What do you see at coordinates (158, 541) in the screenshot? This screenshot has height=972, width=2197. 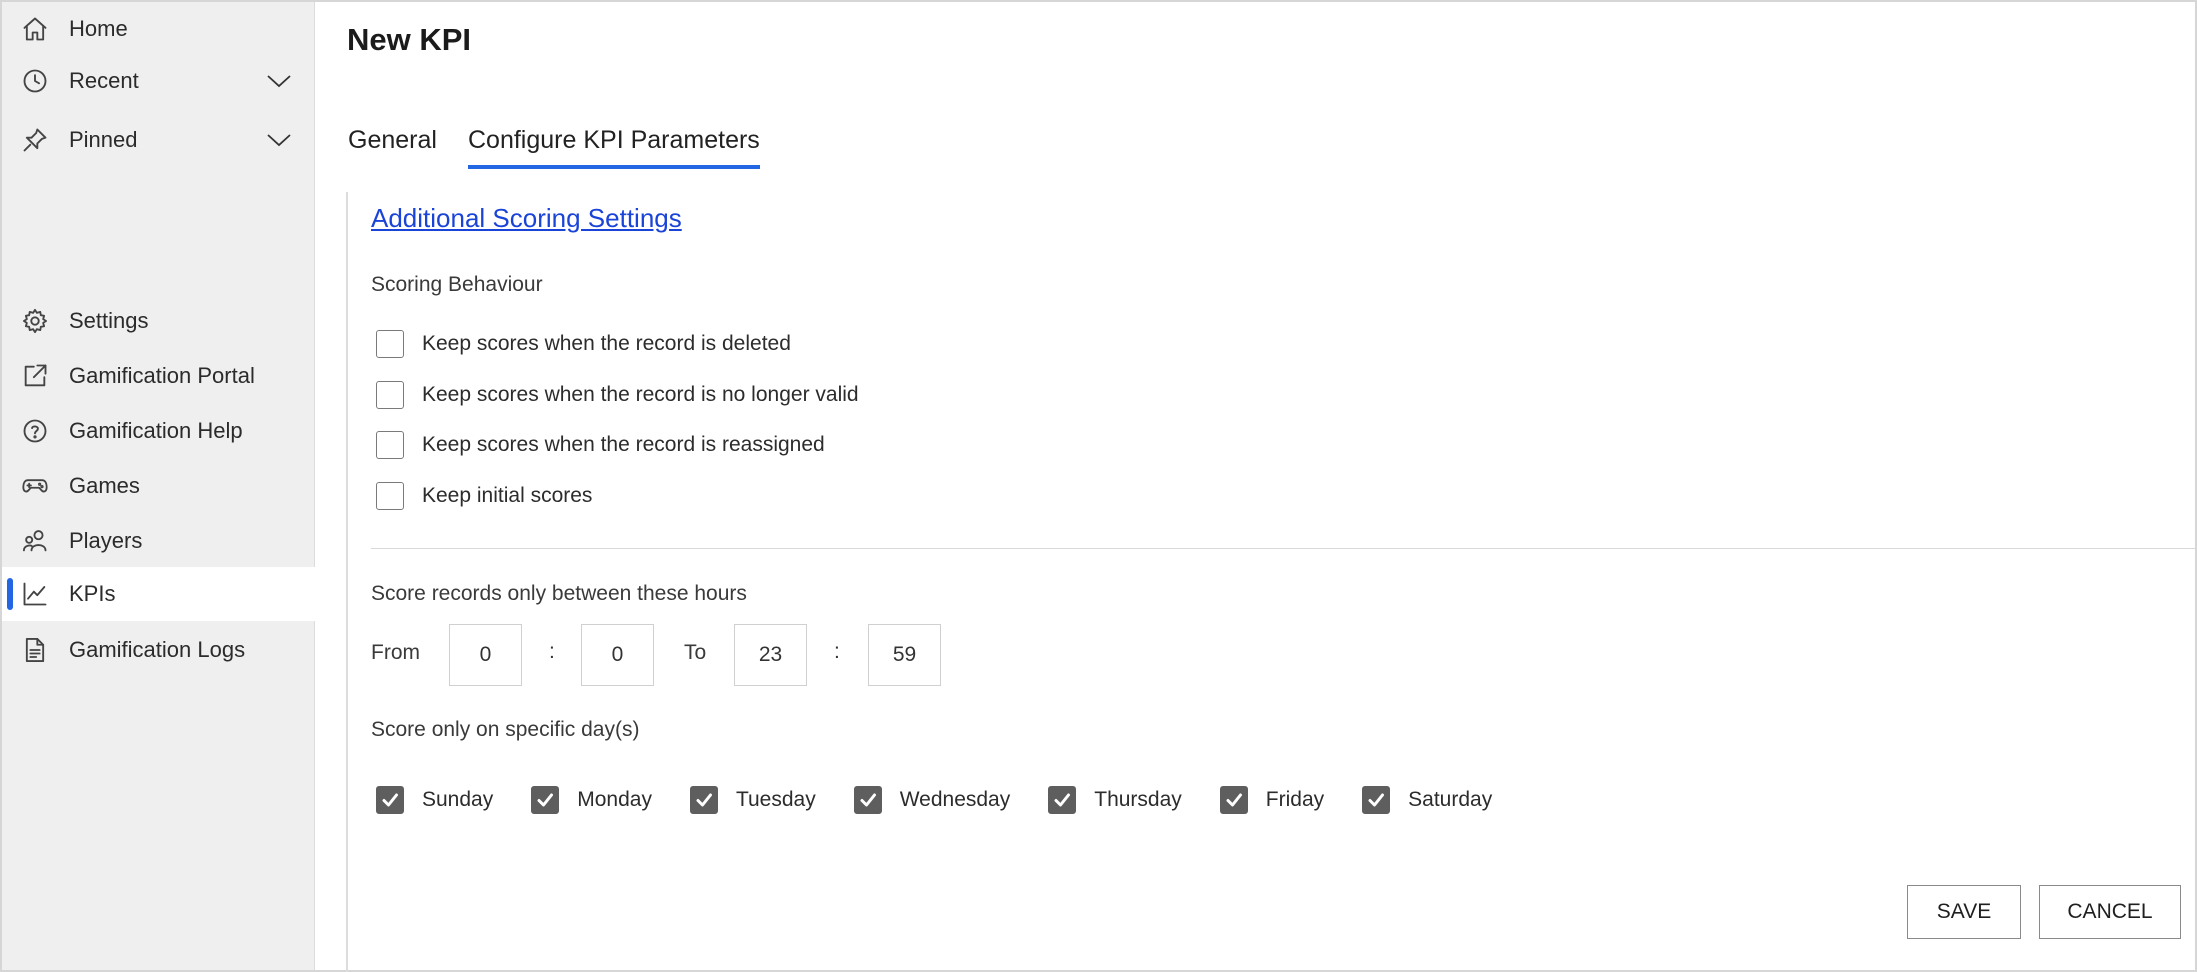 I see `sidebar-item-players: Players` at bounding box center [158, 541].